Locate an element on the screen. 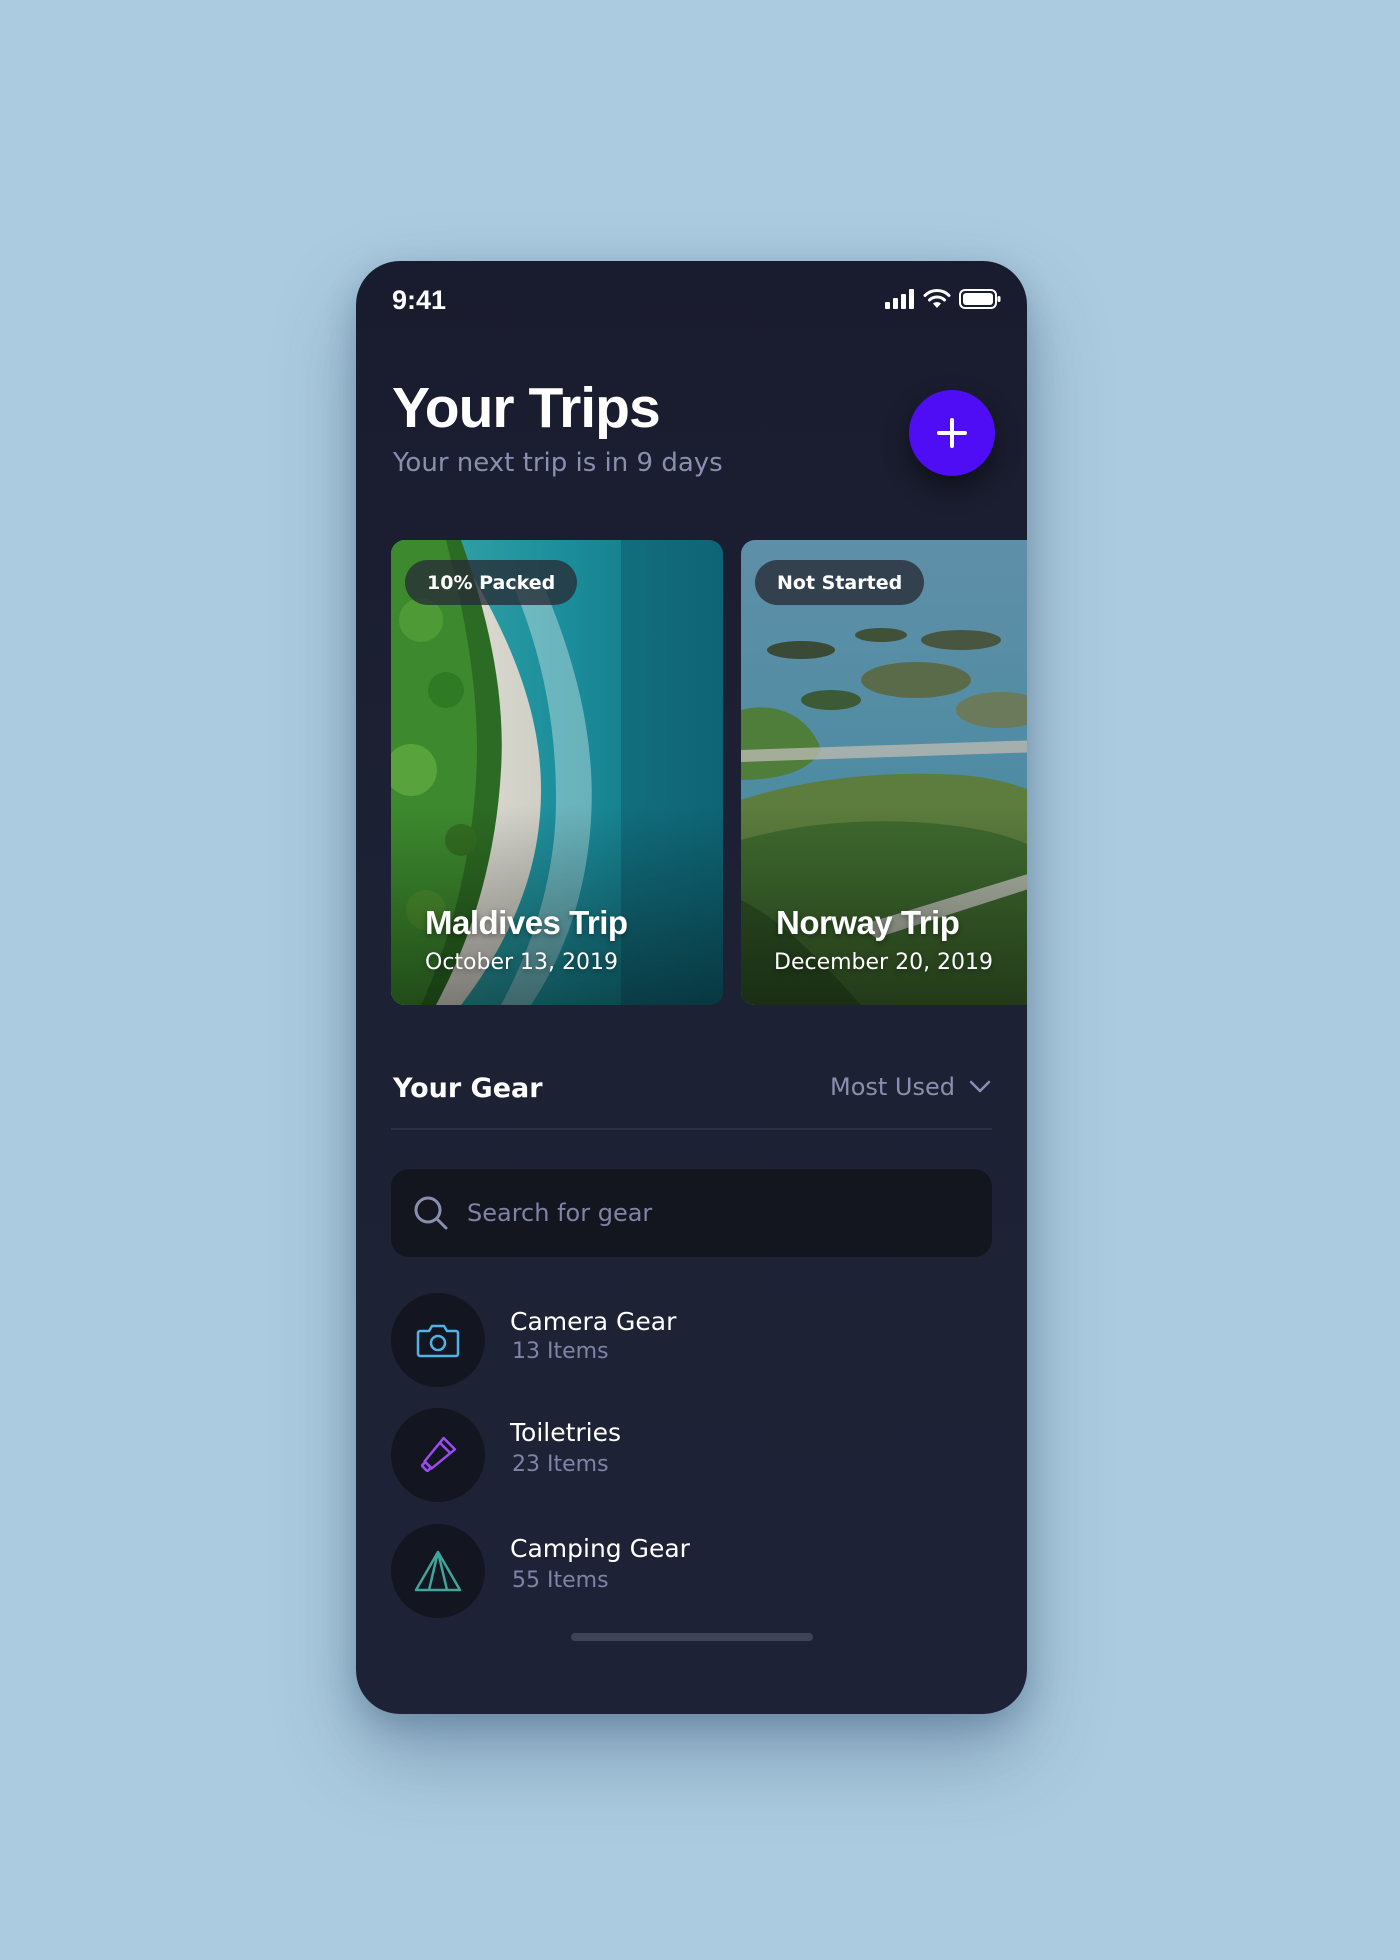 The width and height of the screenshot is (1400, 1960). gear-item-camping: Camping Gear 55 Items is located at coordinates (691, 1571).